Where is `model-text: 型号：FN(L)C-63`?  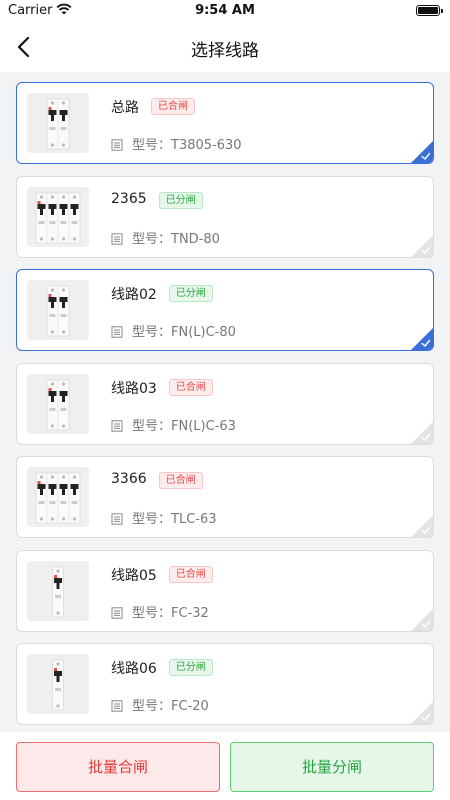
model-text: 型号：FN(L)C-63 is located at coordinates (184, 424).